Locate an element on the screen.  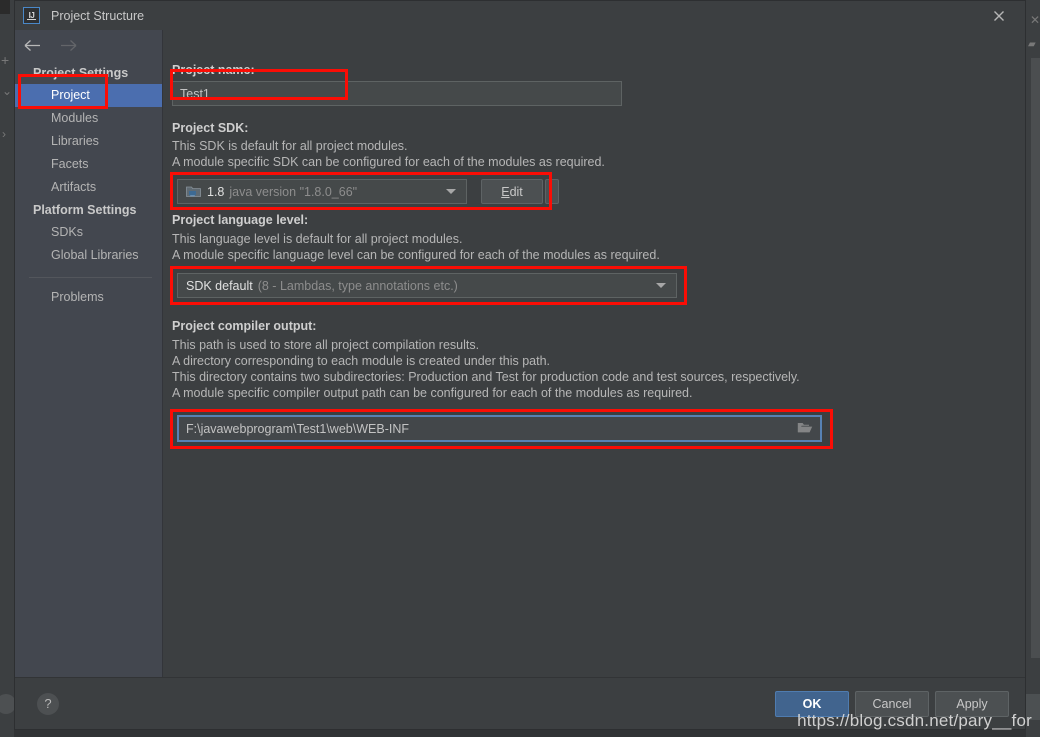
background-left-toolbar is located at coordinates (7, 368).